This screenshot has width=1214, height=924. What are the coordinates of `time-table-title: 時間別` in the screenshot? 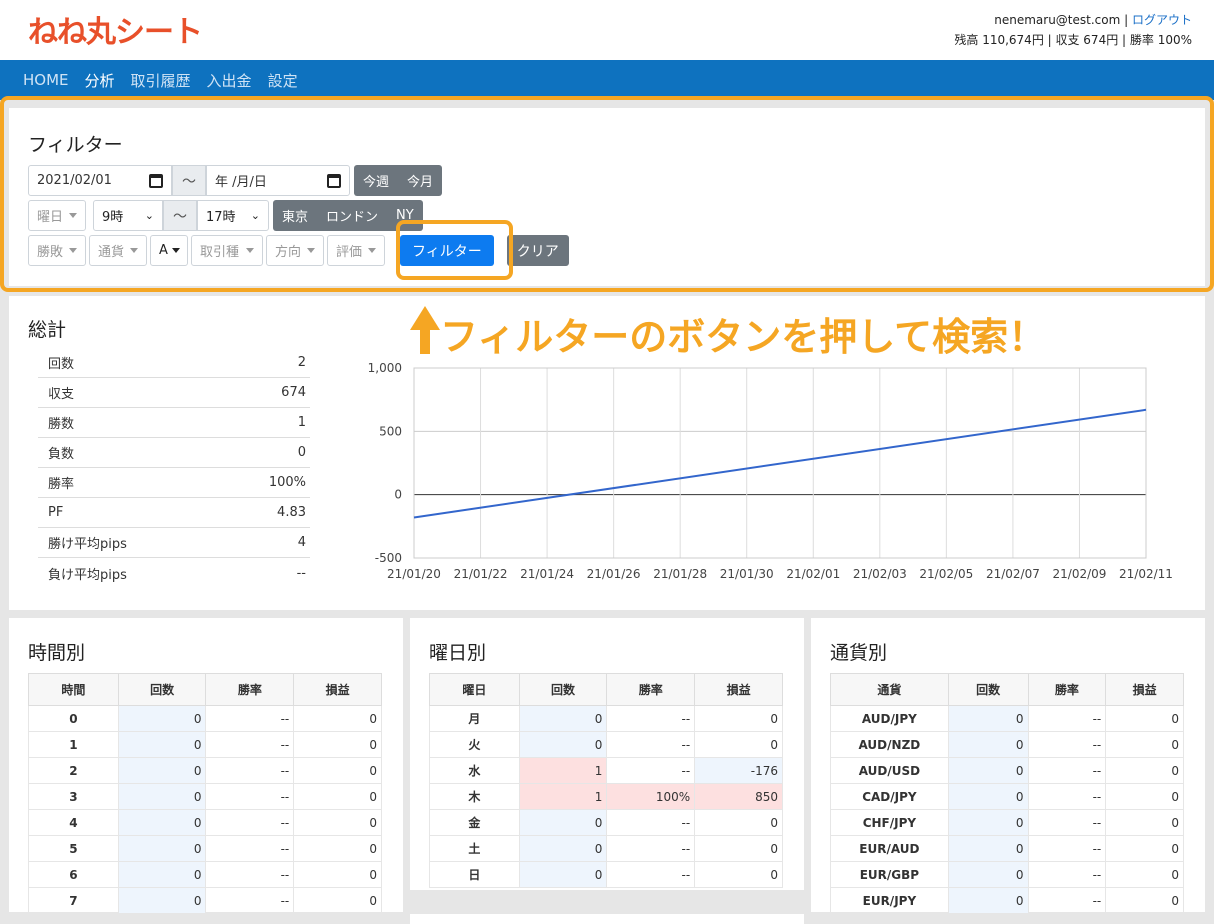 It's located at (57, 653).